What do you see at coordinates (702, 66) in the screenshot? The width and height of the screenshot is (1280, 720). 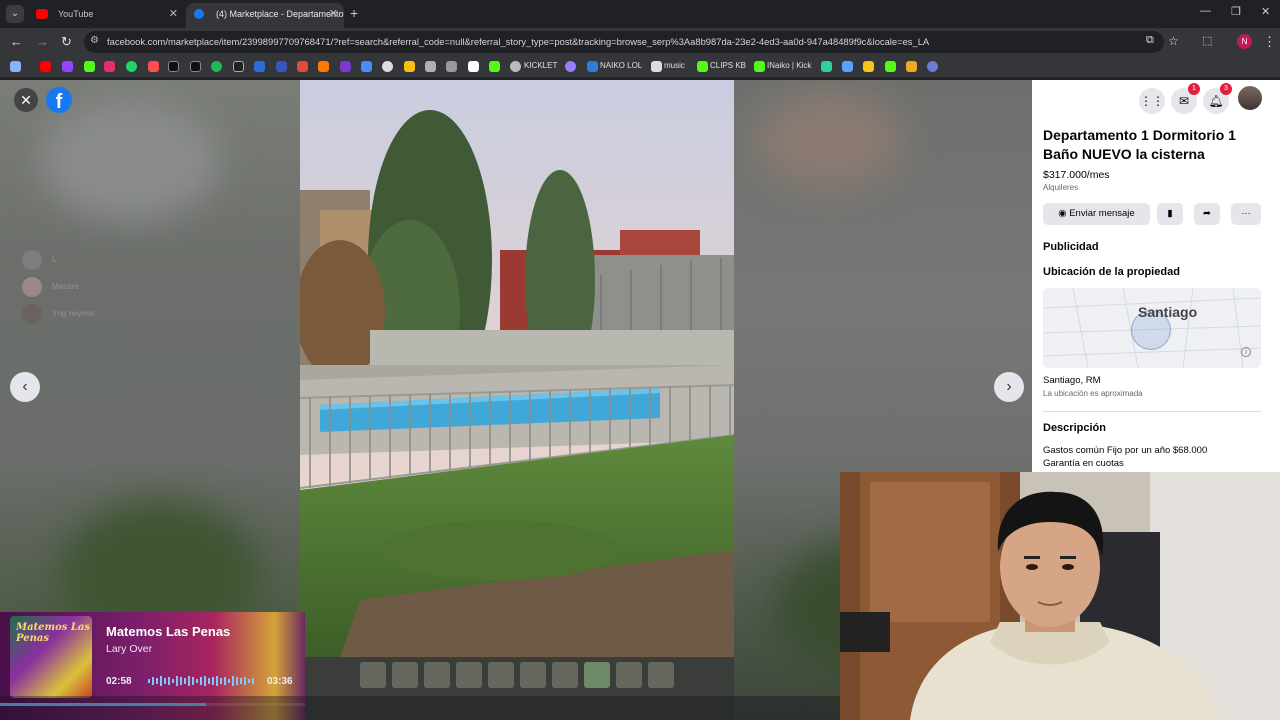 I see `bookmark-clips-icon` at bounding box center [702, 66].